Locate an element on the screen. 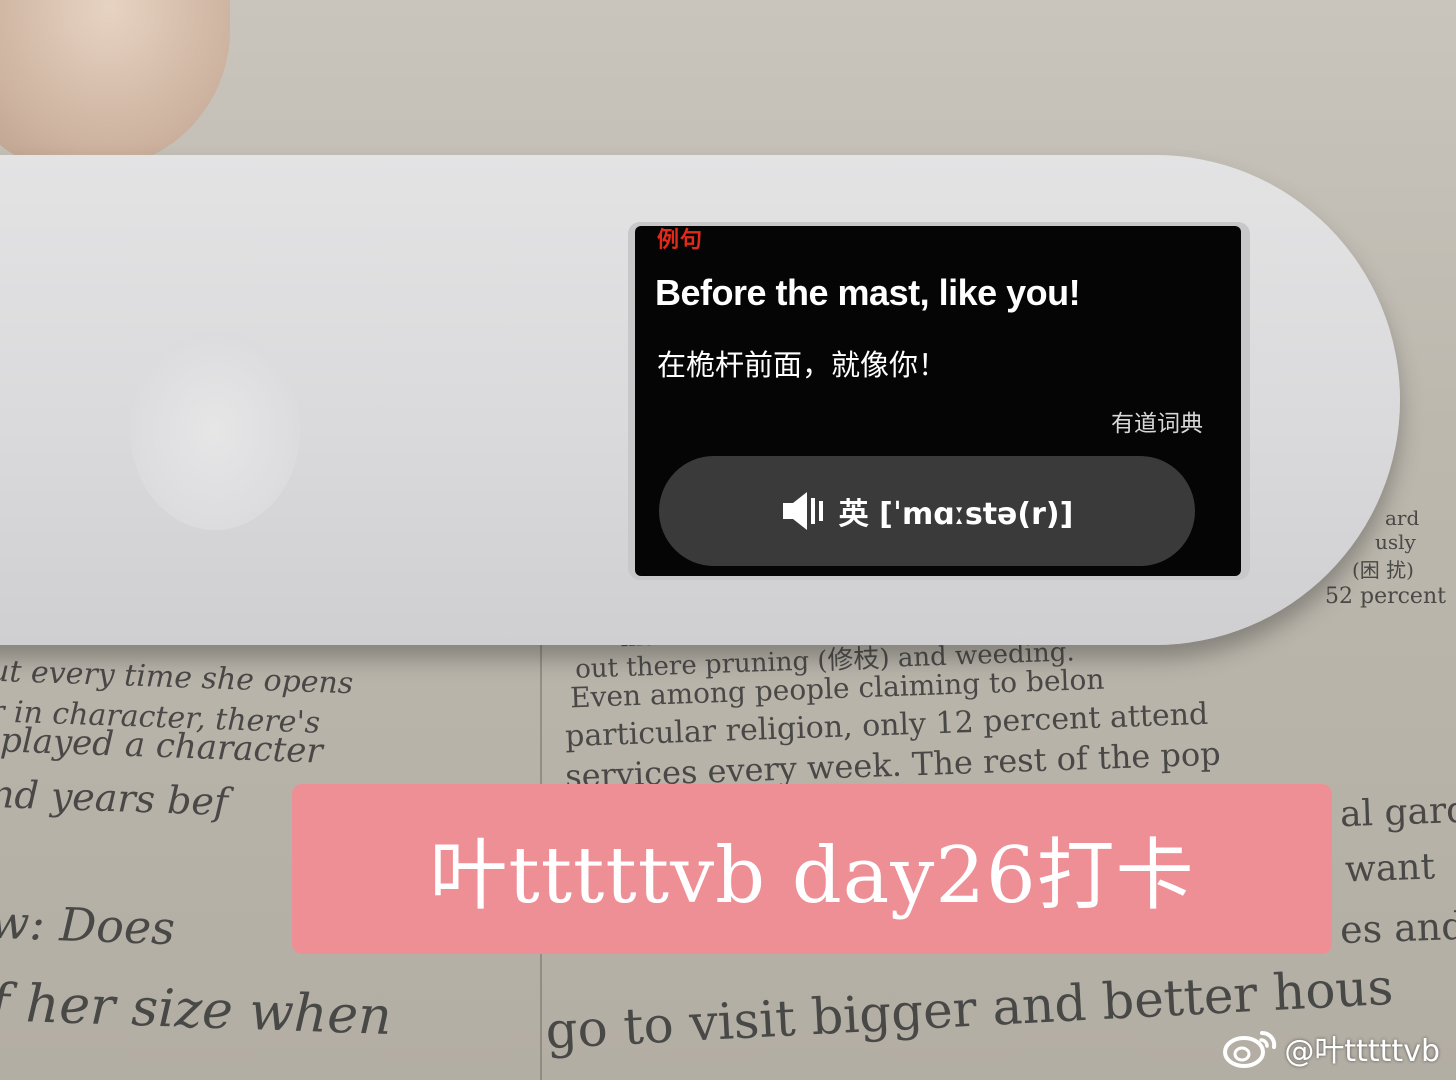 Image resolution: width=1456 pixels, height=1080 pixels. newspaper-line: (困 扰) is located at coordinates (1383, 570).